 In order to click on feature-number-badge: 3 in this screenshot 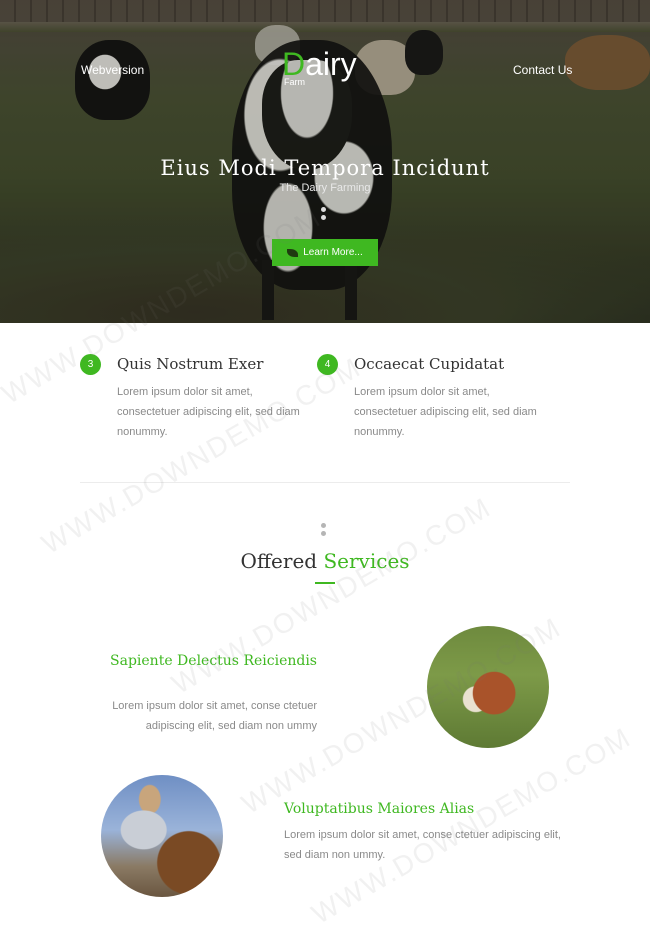, I will do `click(90, 364)`.